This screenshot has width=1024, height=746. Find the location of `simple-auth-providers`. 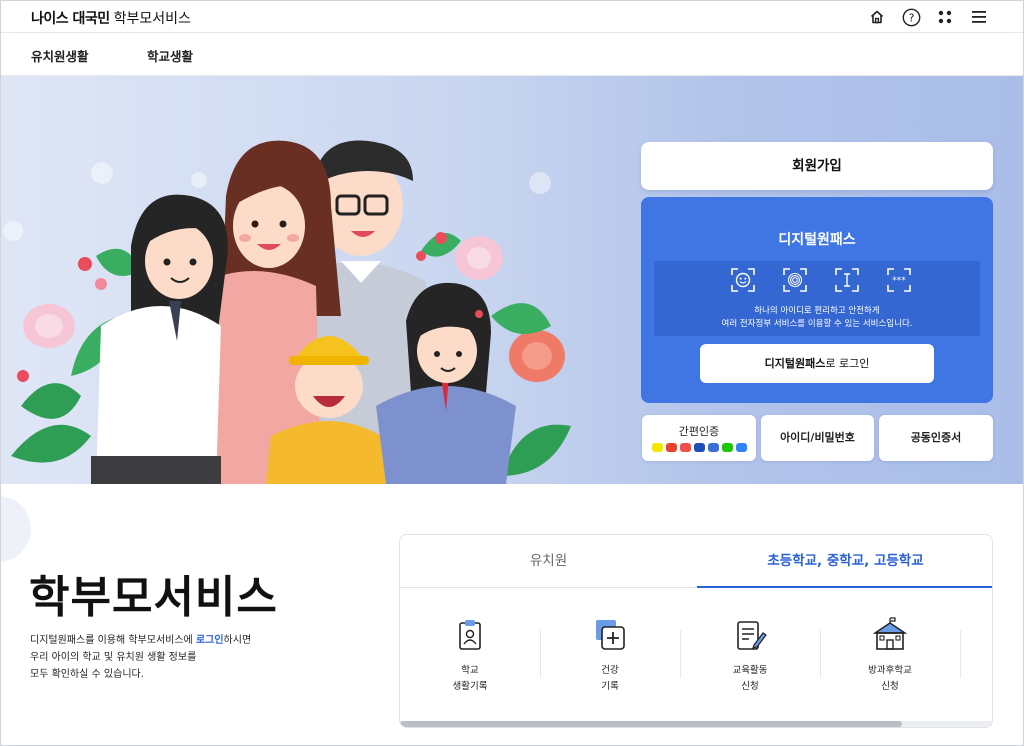

simple-auth-providers is located at coordinates (699, 447).